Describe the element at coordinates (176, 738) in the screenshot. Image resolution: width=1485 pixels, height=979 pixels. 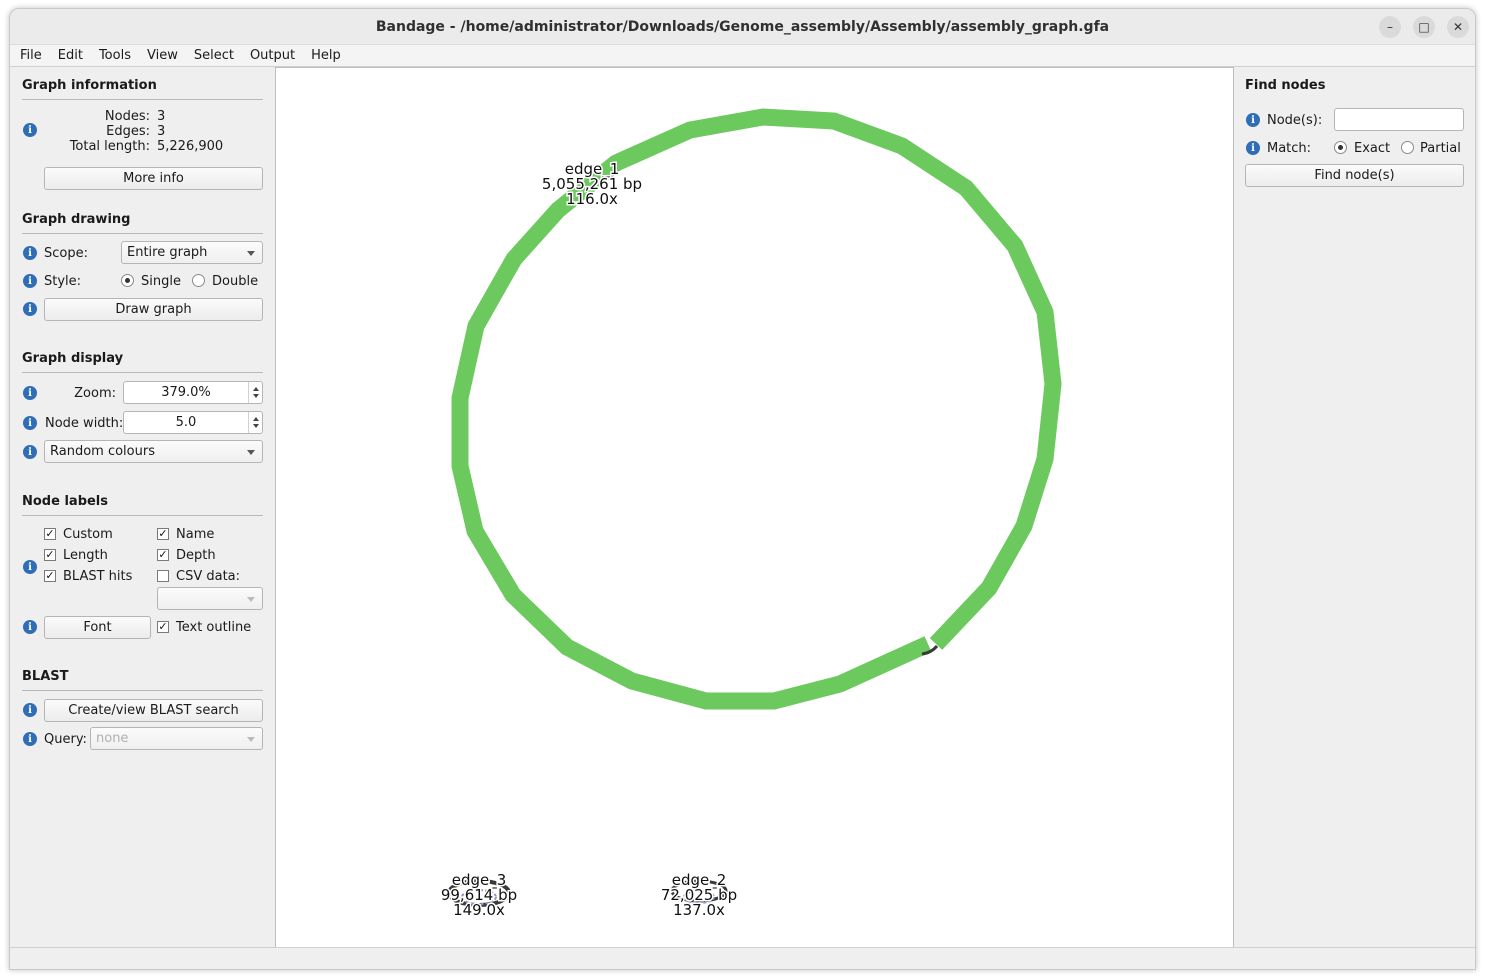
I see `query-dropdown: none` at that location.